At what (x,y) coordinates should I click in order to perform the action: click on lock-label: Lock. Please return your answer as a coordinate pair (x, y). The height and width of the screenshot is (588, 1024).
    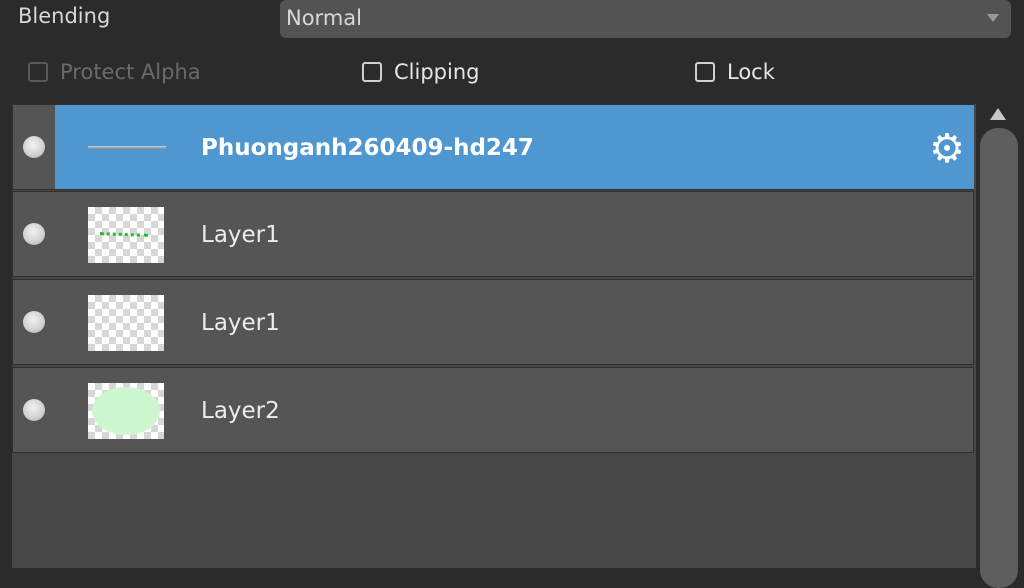
    Looking at the image, I should click on (751, 72).